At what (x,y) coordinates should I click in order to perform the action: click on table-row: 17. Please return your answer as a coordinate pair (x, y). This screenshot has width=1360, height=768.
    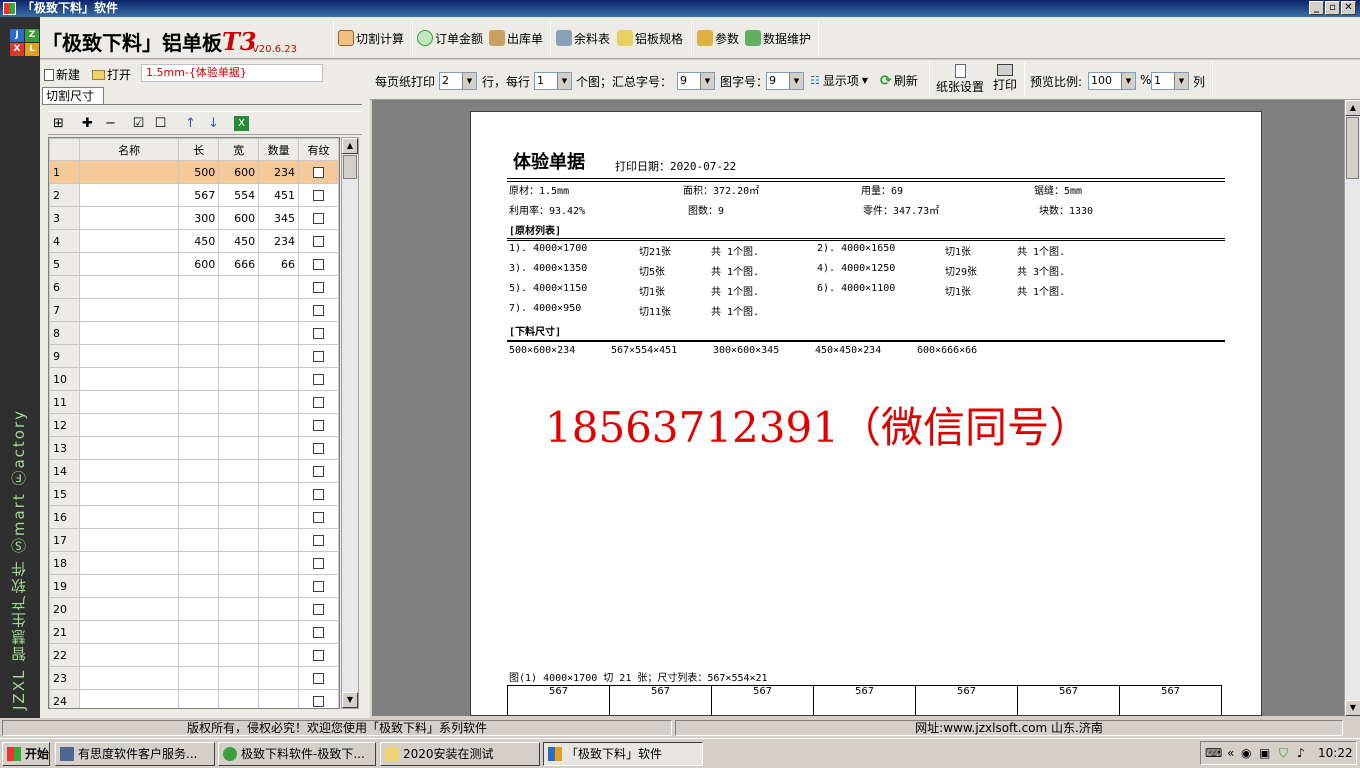
    Looking at the image, I should click on (194, 540).